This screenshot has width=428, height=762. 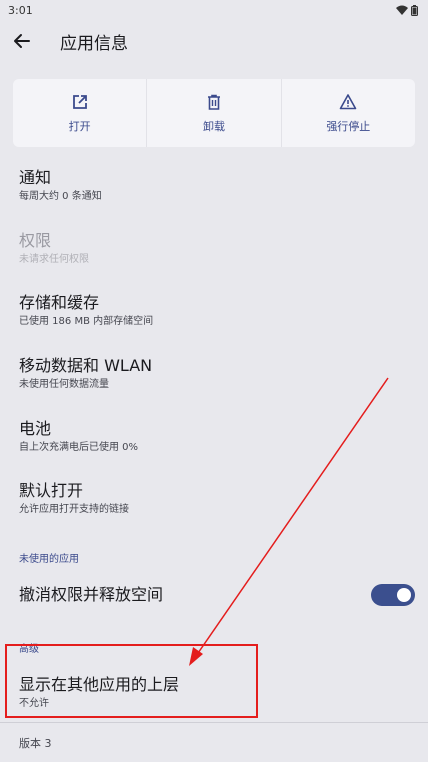 What do you see at coordinates (94, 44) in the screenshot?
I see `page-title: 应用信息` at bounding box center [94, 44].